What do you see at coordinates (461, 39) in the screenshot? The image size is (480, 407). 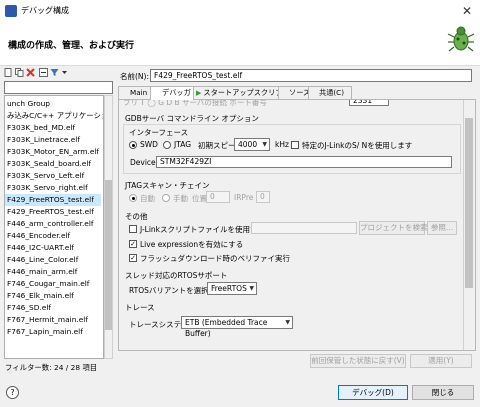 I see `debug-bug-icon` at bounding box center [461, 39].